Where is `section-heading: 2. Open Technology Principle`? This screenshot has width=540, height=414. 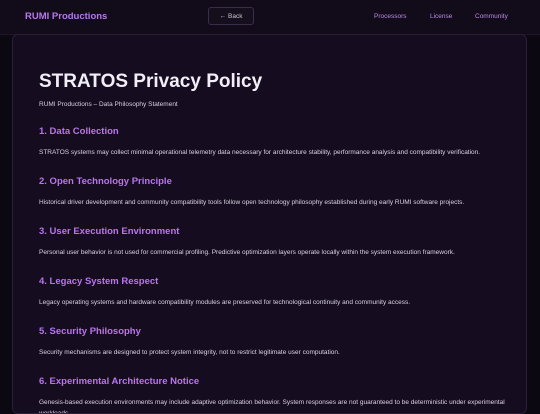
section-heading: 2. Open Technology Principle is located at coordinates (105, 181).